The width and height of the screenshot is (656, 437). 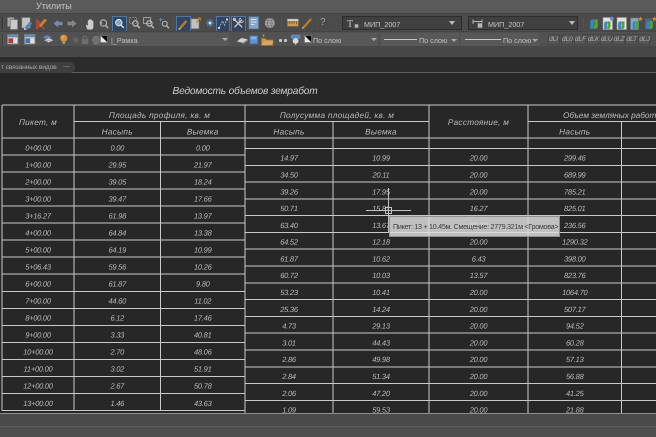 What do you see at coordinates (117, 403) in the screenshot?
I see `svg-text: 1.46` at bounding box center [117, 403].